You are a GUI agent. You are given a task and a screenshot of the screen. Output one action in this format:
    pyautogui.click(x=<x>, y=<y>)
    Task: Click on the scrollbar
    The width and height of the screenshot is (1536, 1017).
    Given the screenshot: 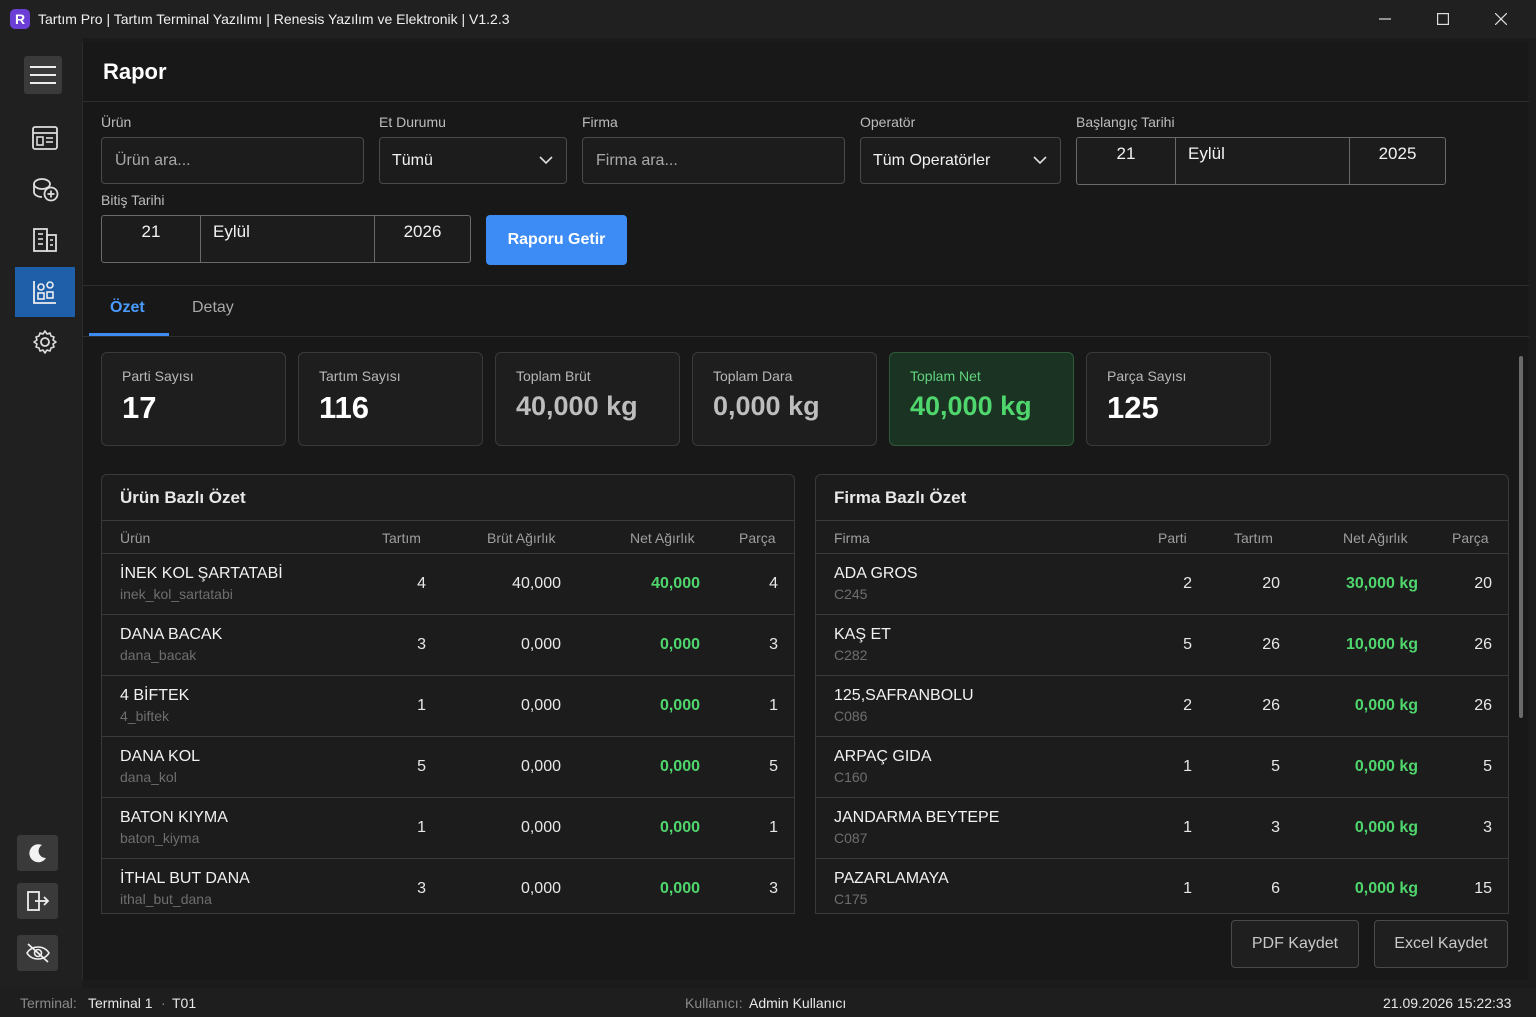 What is the action you would take?
    pyautogui.click(x=1521, y=537)
    